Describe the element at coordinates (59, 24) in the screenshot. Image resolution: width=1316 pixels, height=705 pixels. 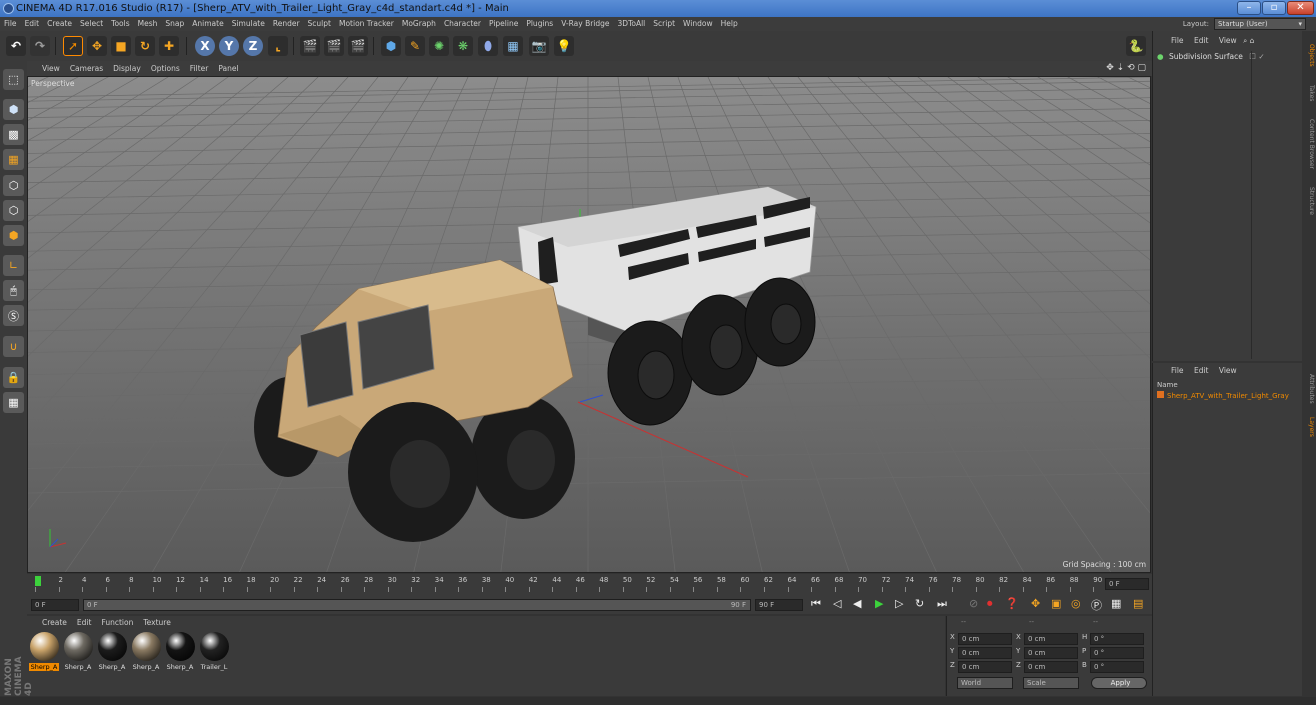
I see `menu-create: Create` at that location.